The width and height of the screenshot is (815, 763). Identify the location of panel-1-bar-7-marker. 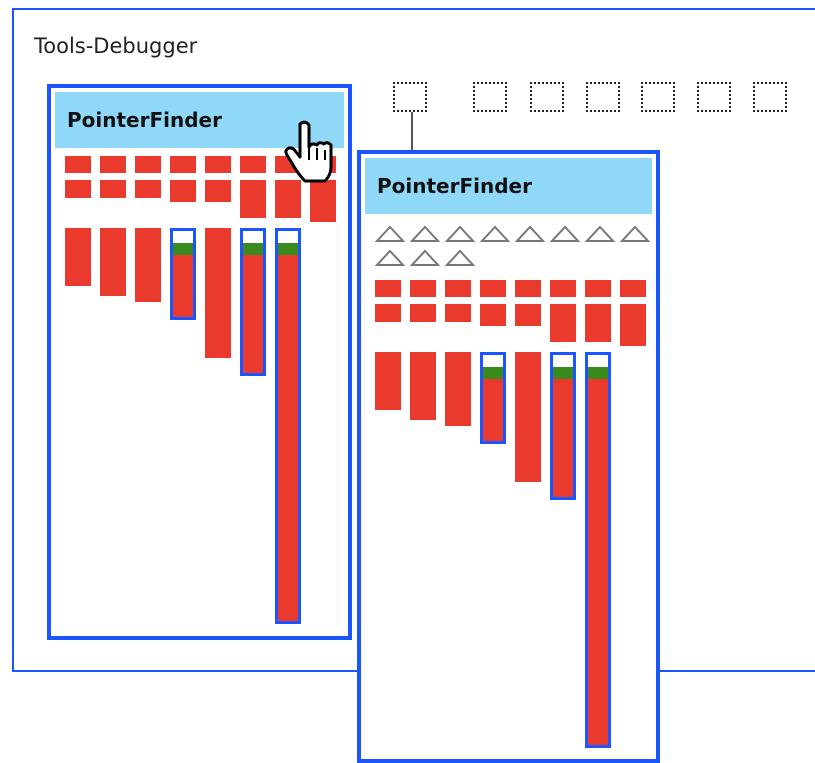
(288, 249).